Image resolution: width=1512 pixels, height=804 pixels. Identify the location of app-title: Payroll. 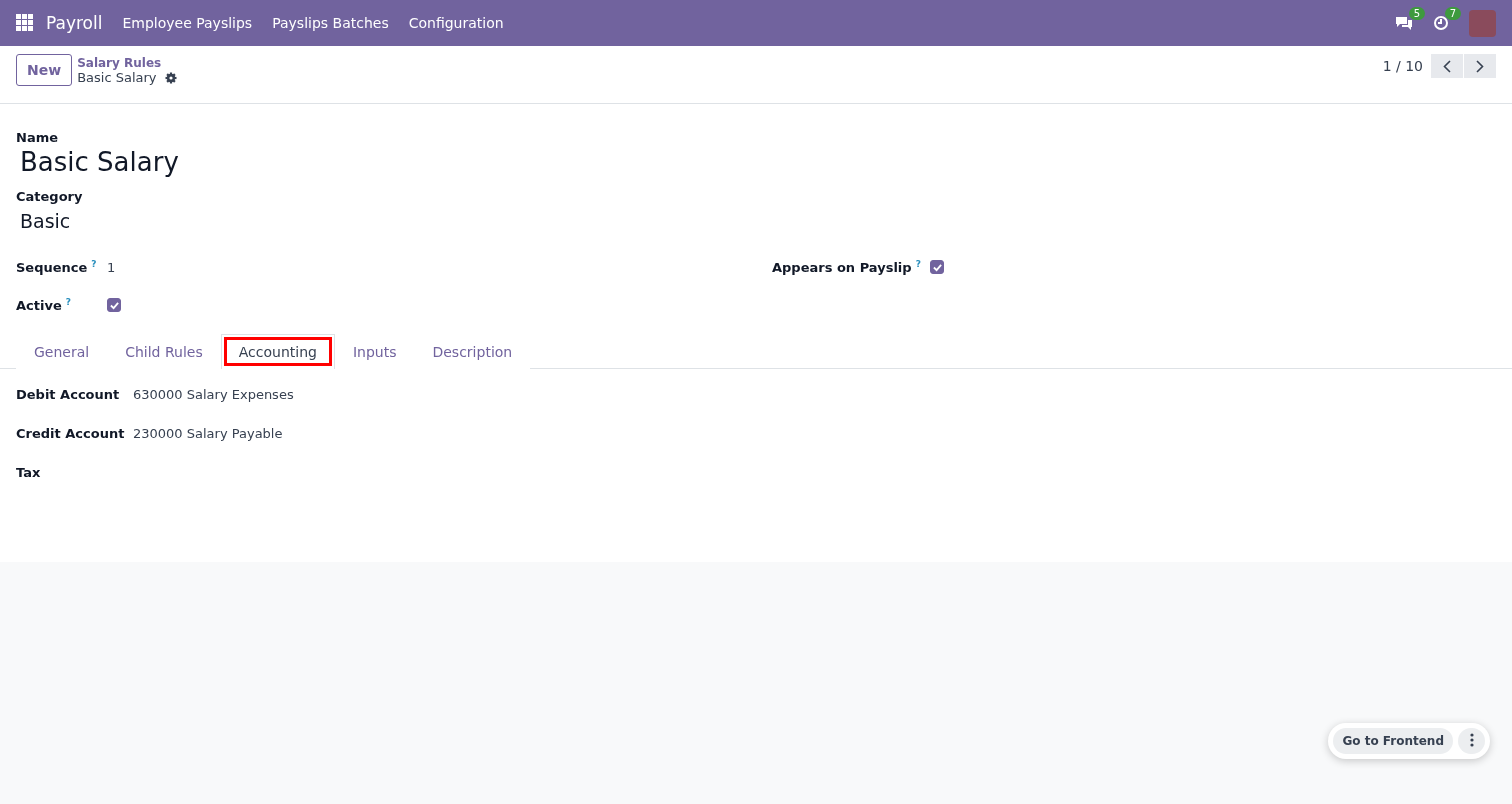
(74, 23).